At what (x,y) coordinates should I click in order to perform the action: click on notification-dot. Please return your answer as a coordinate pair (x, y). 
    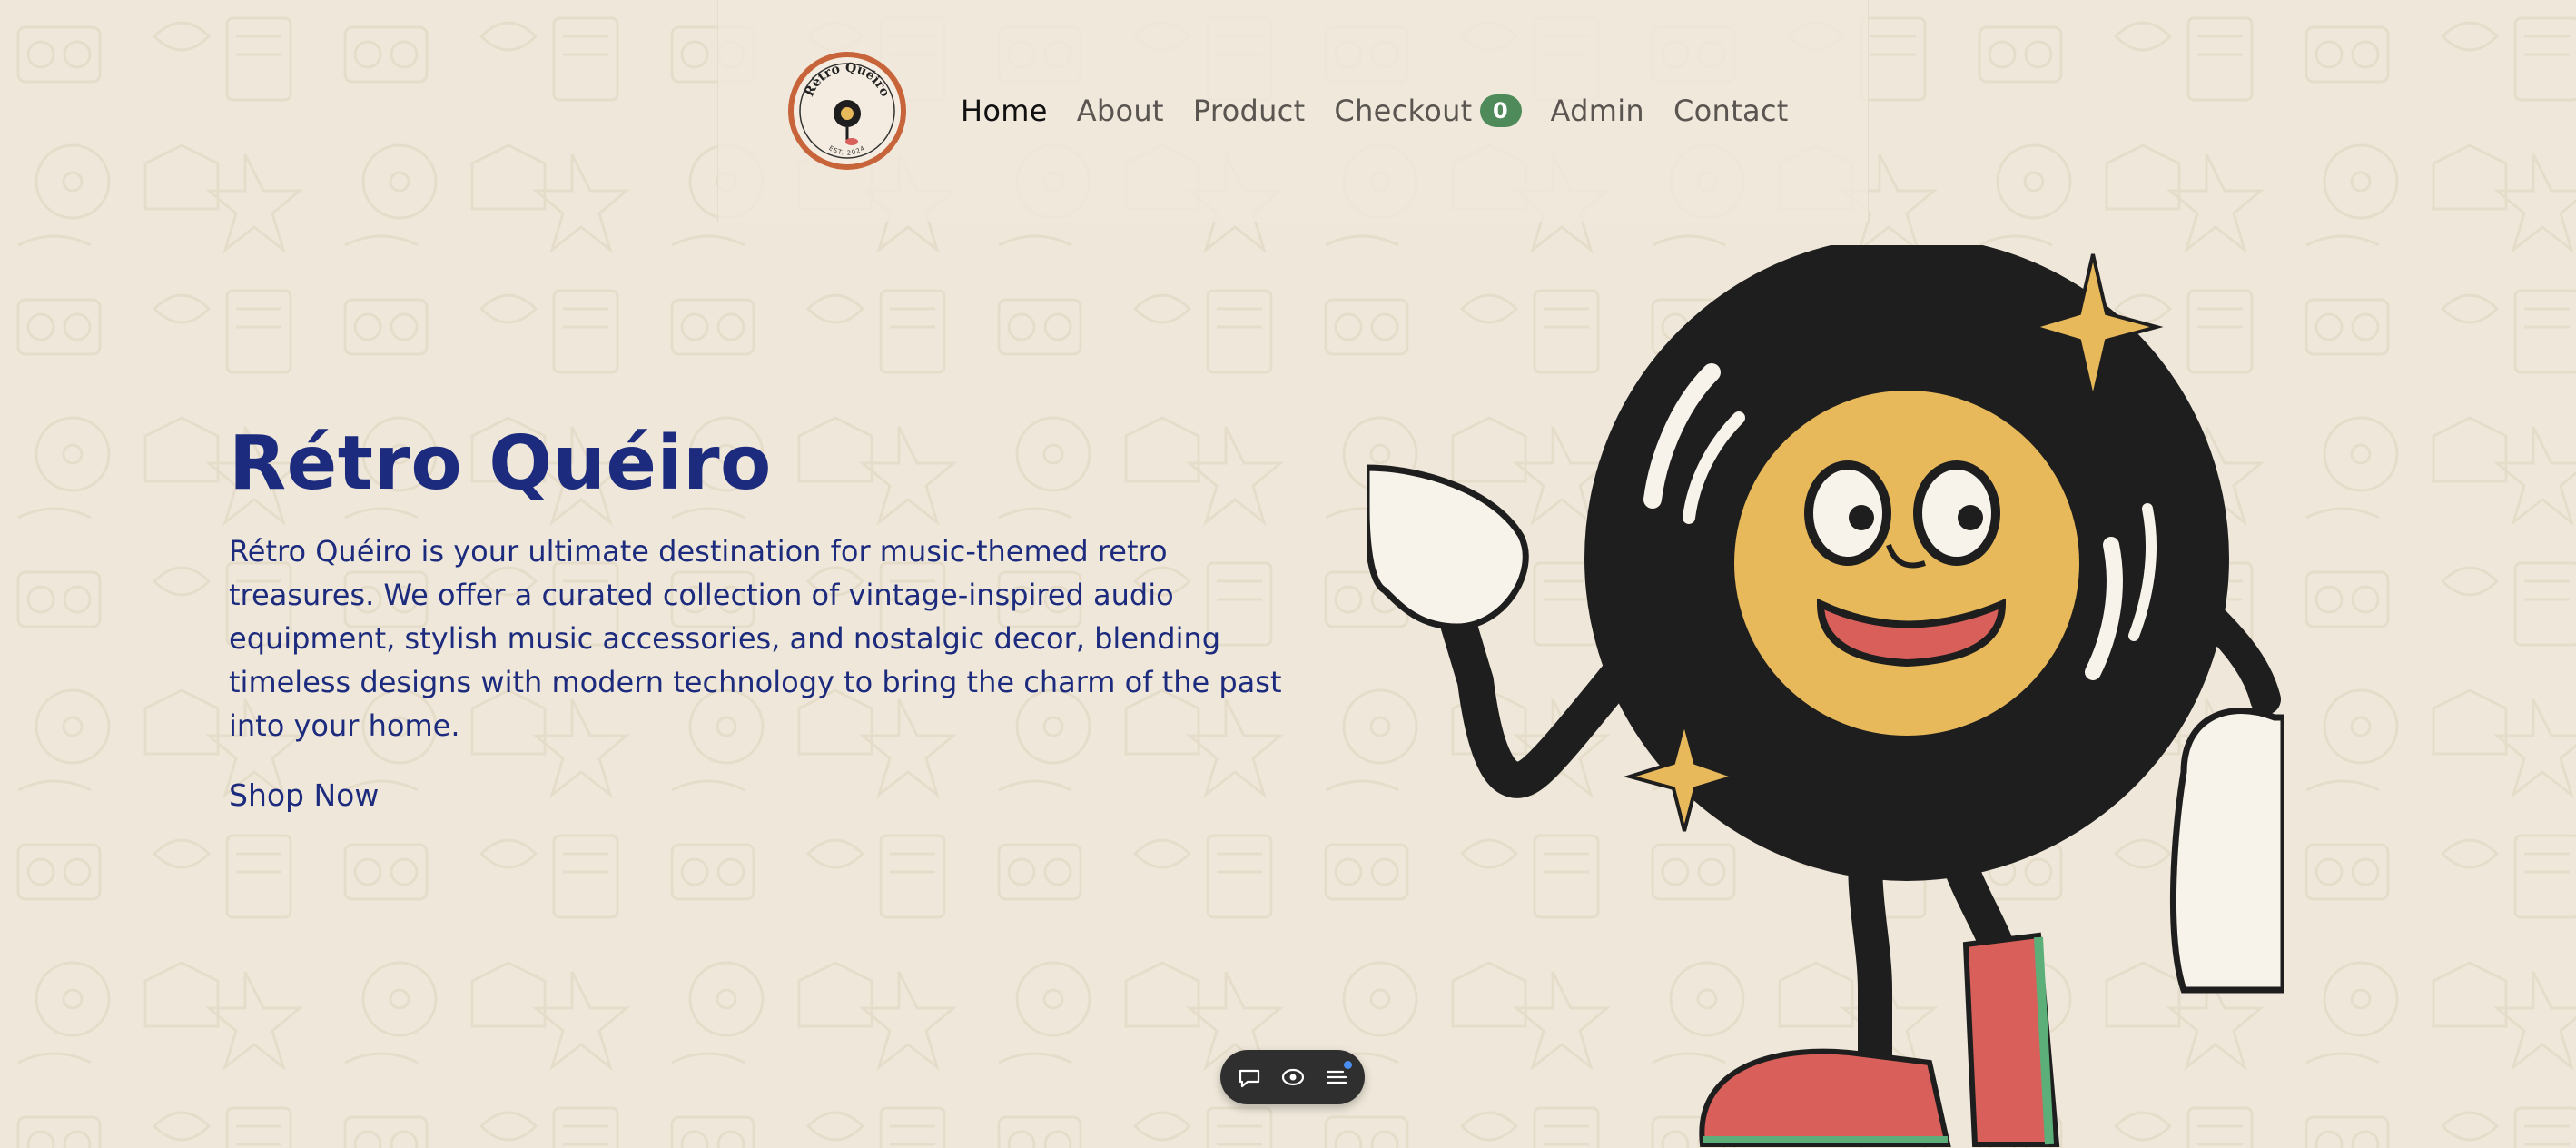
    Looking at the image, I should click on (1347, 1065).